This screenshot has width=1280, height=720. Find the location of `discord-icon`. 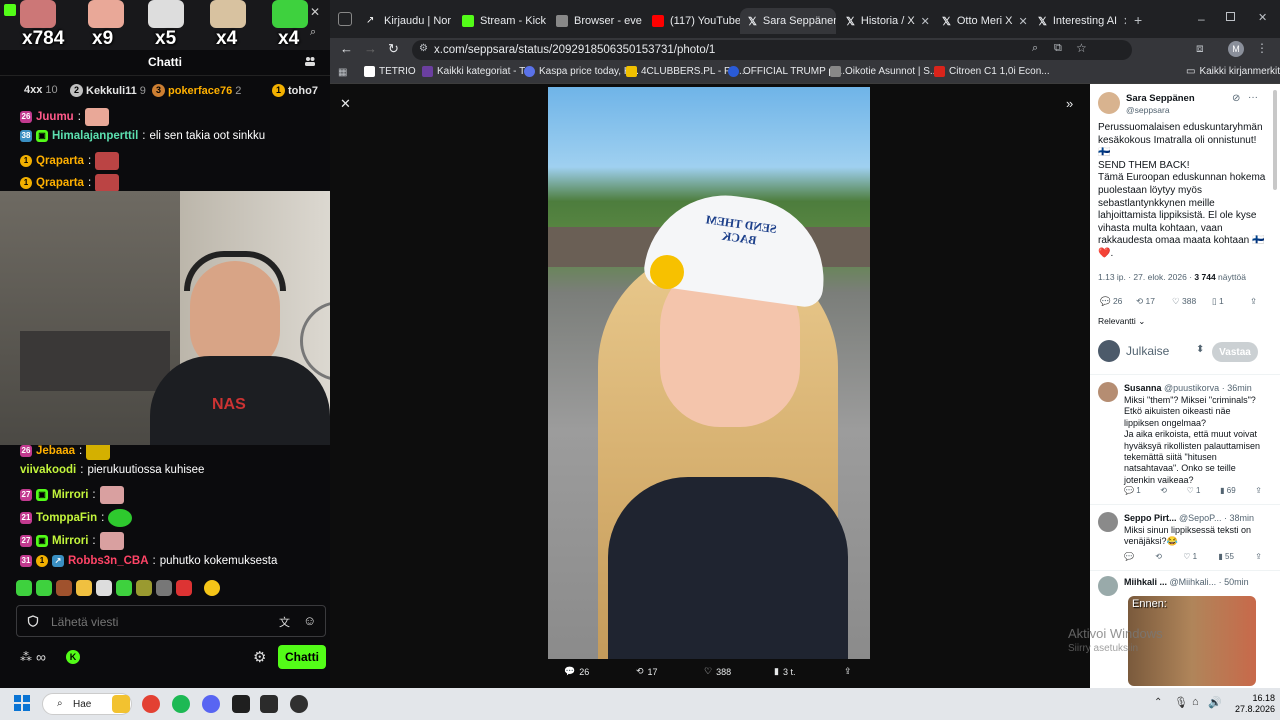

discord-icon is located at coordinates (211, 704).